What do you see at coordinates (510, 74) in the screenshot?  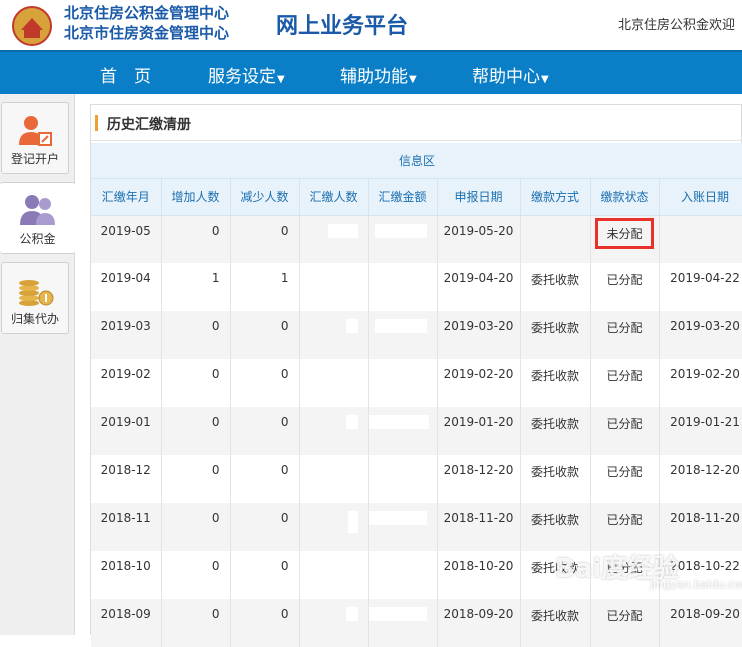 I see `nav-help: 帮助中心▼` at bounding box center [510, 74].